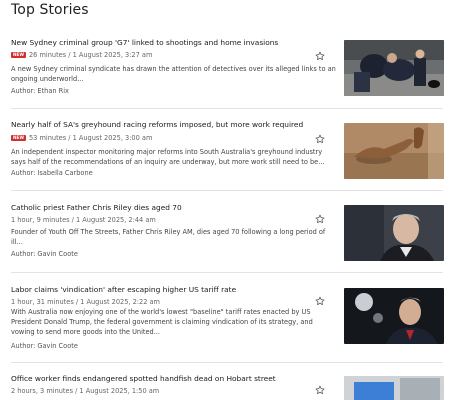 This screenshot has width=451, height=400. Describe the element at coordinates (90, 138) in the screenshot. I see `story-timestamp: 53 minutes / 1 August 2025, 3:00 am` at that location.